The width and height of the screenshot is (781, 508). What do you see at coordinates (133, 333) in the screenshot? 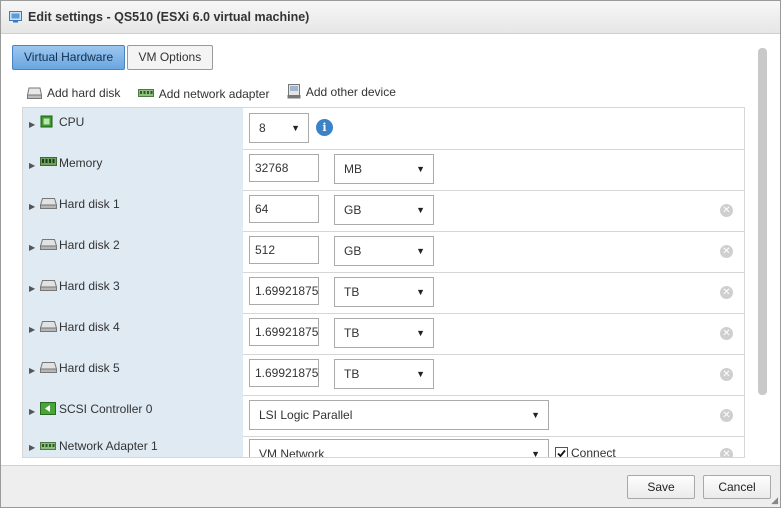
I see `hard-disk-4-label-cell: ▶ Hard disk 4` at bounding box center [133, 333].